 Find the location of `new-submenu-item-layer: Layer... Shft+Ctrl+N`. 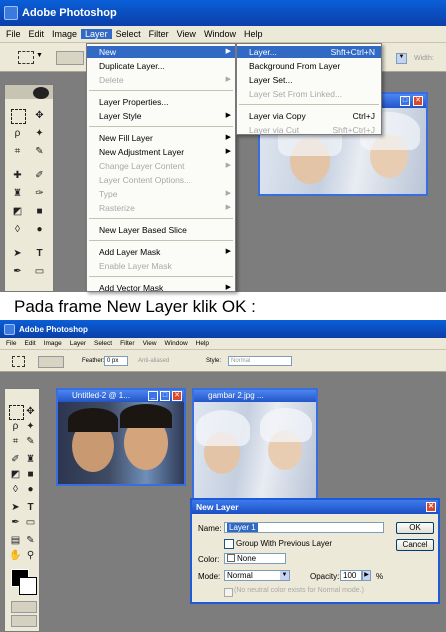

new-submenu-item-layer: Layer... Shft+Ctrl+N is located at coordinates (309, 52).